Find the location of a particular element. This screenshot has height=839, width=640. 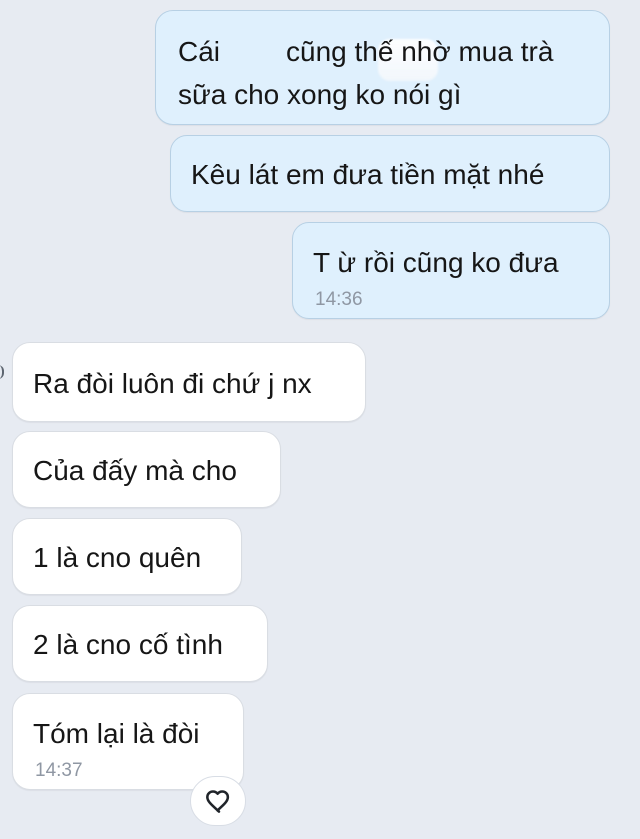

message-bubble-incoming-1: Ra đòi luôn đi chứ j nx is located at coordinates (189, 382).